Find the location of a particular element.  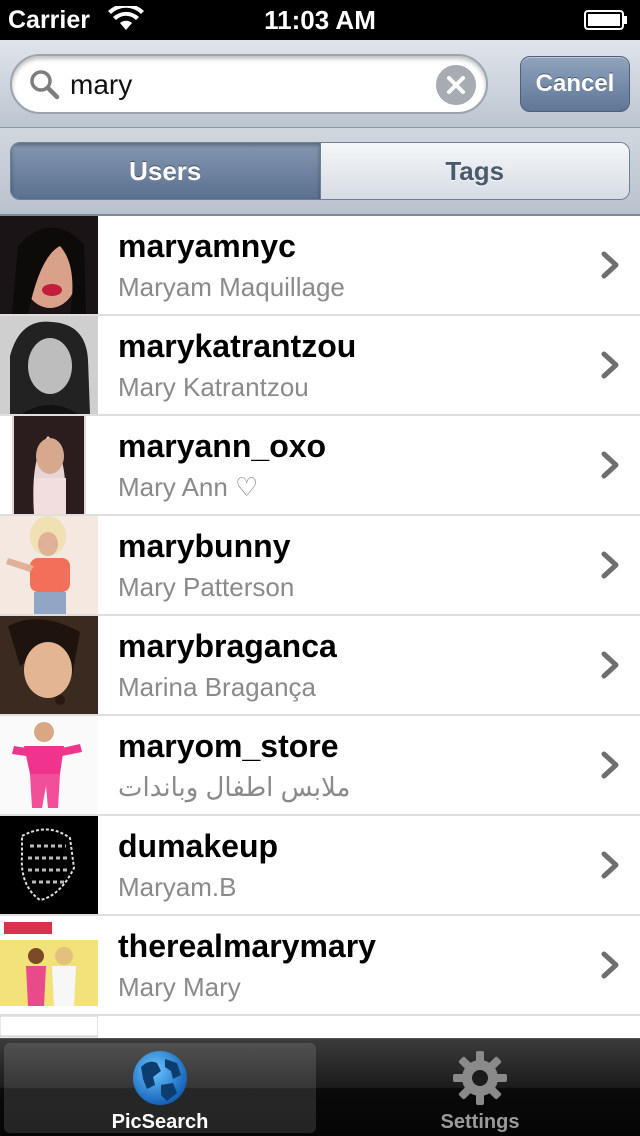

scope-bar: Users Tags is located at coordinates (320, 172).